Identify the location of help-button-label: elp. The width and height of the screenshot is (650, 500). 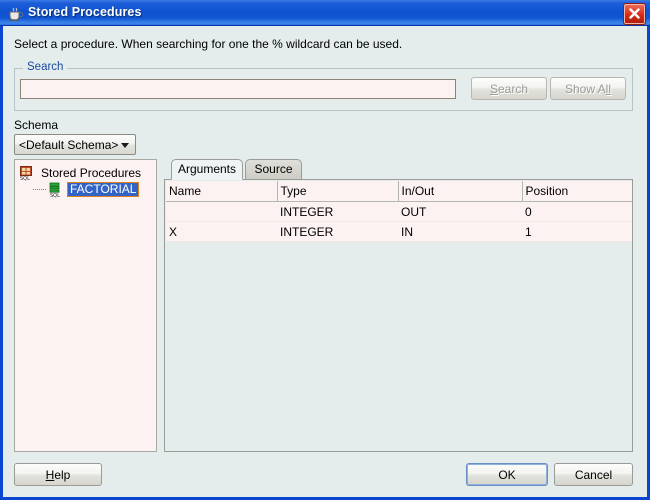
(62, 474).